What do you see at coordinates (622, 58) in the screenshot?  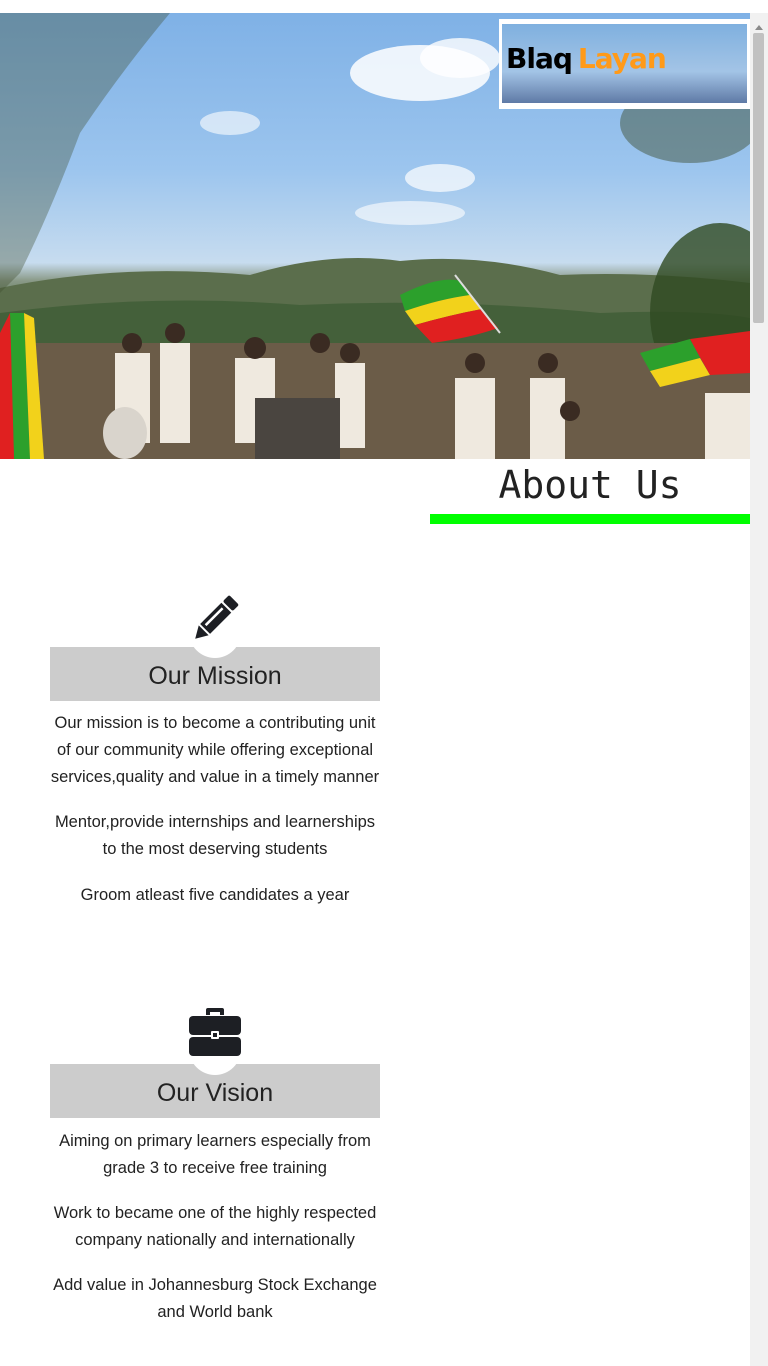 I see `logo-text-layan: Layan` at bounding box center [622, 58].